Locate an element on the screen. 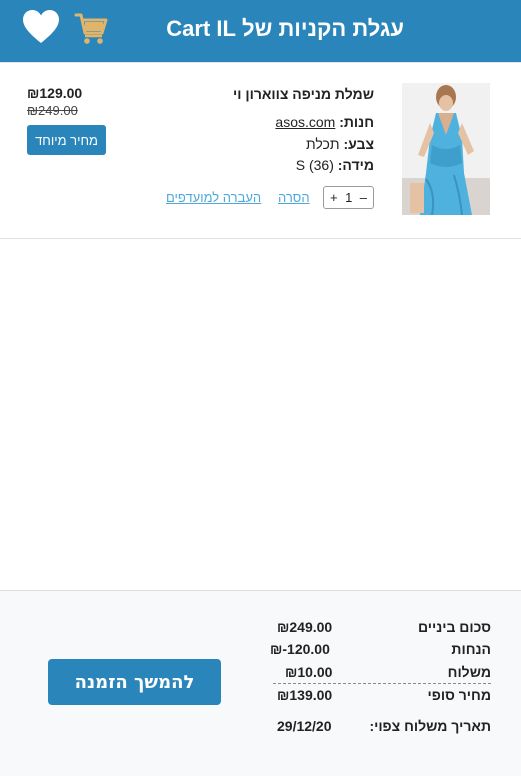 This screenshot has height=776, width=521. quantity-decrease-button: – is located at coordinates (363, 197).